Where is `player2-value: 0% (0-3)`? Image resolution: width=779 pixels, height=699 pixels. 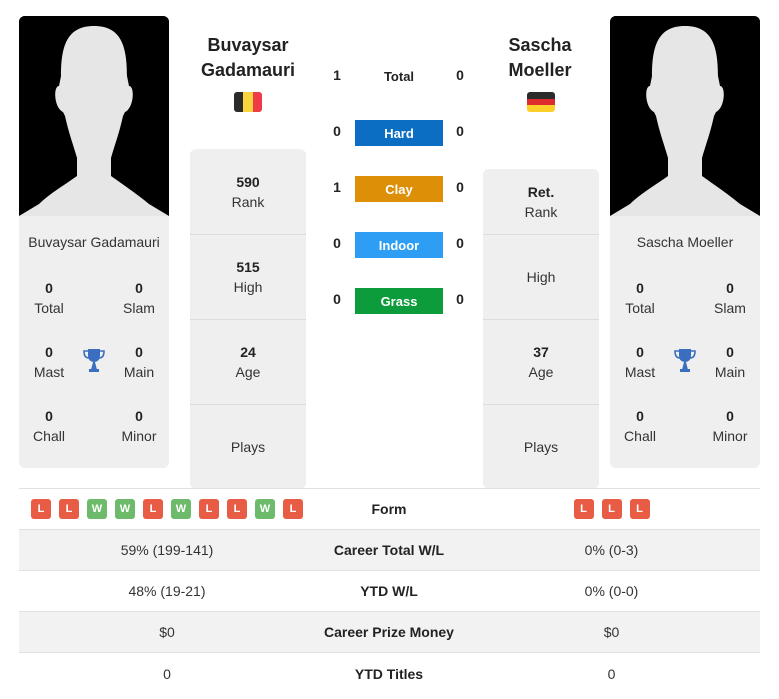 player2-value: 0% (0-3) is located at coordinates (611, 550).